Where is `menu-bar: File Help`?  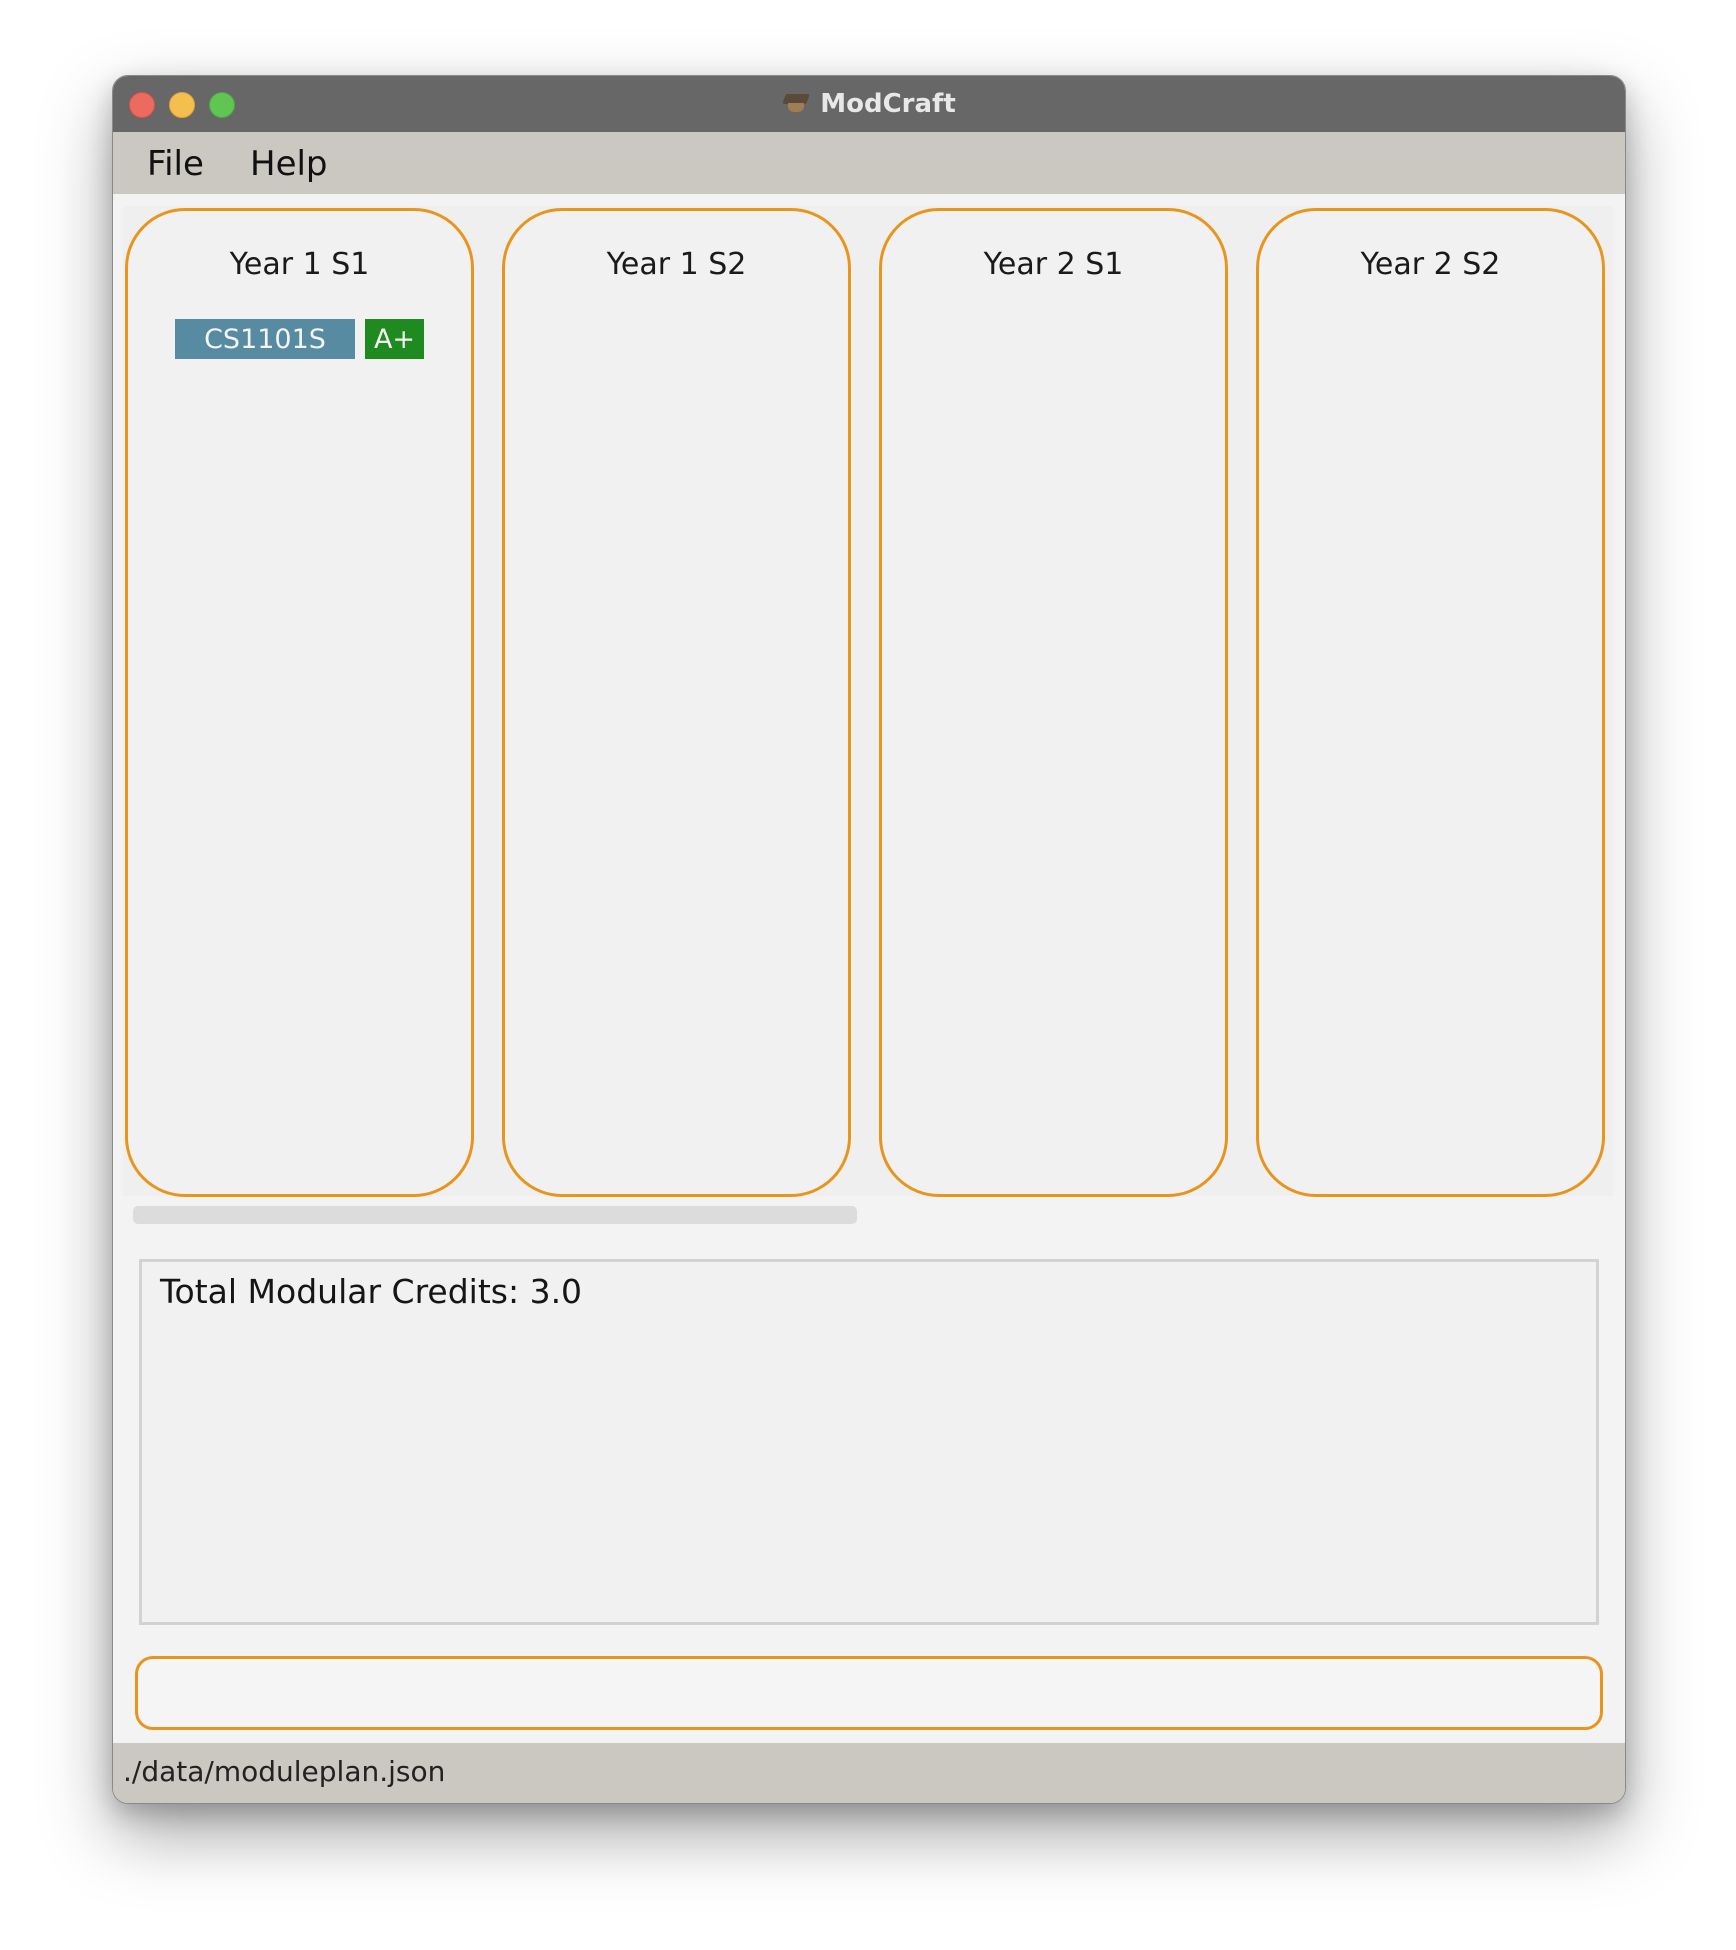
menu-bar: File Help is located at coordinates (869, 163).